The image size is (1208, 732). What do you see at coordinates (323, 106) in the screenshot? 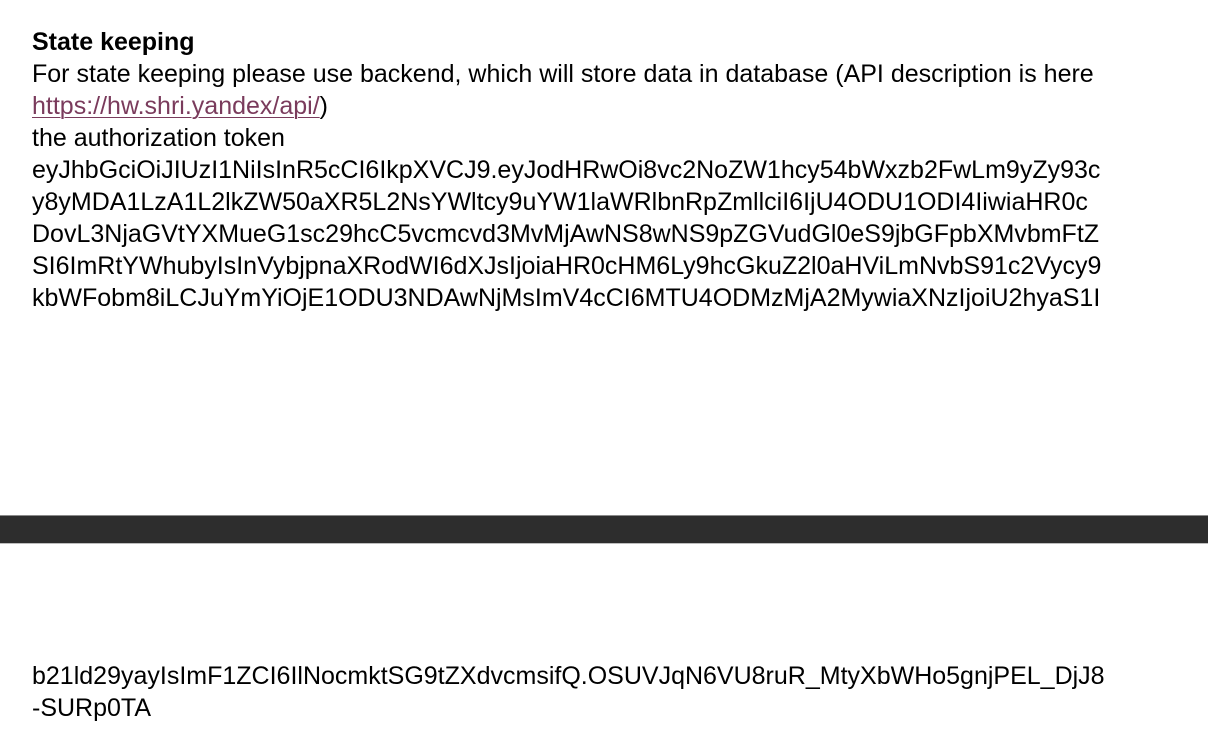
I see `api-link-suffix: )` at bounding box center [323, 106].